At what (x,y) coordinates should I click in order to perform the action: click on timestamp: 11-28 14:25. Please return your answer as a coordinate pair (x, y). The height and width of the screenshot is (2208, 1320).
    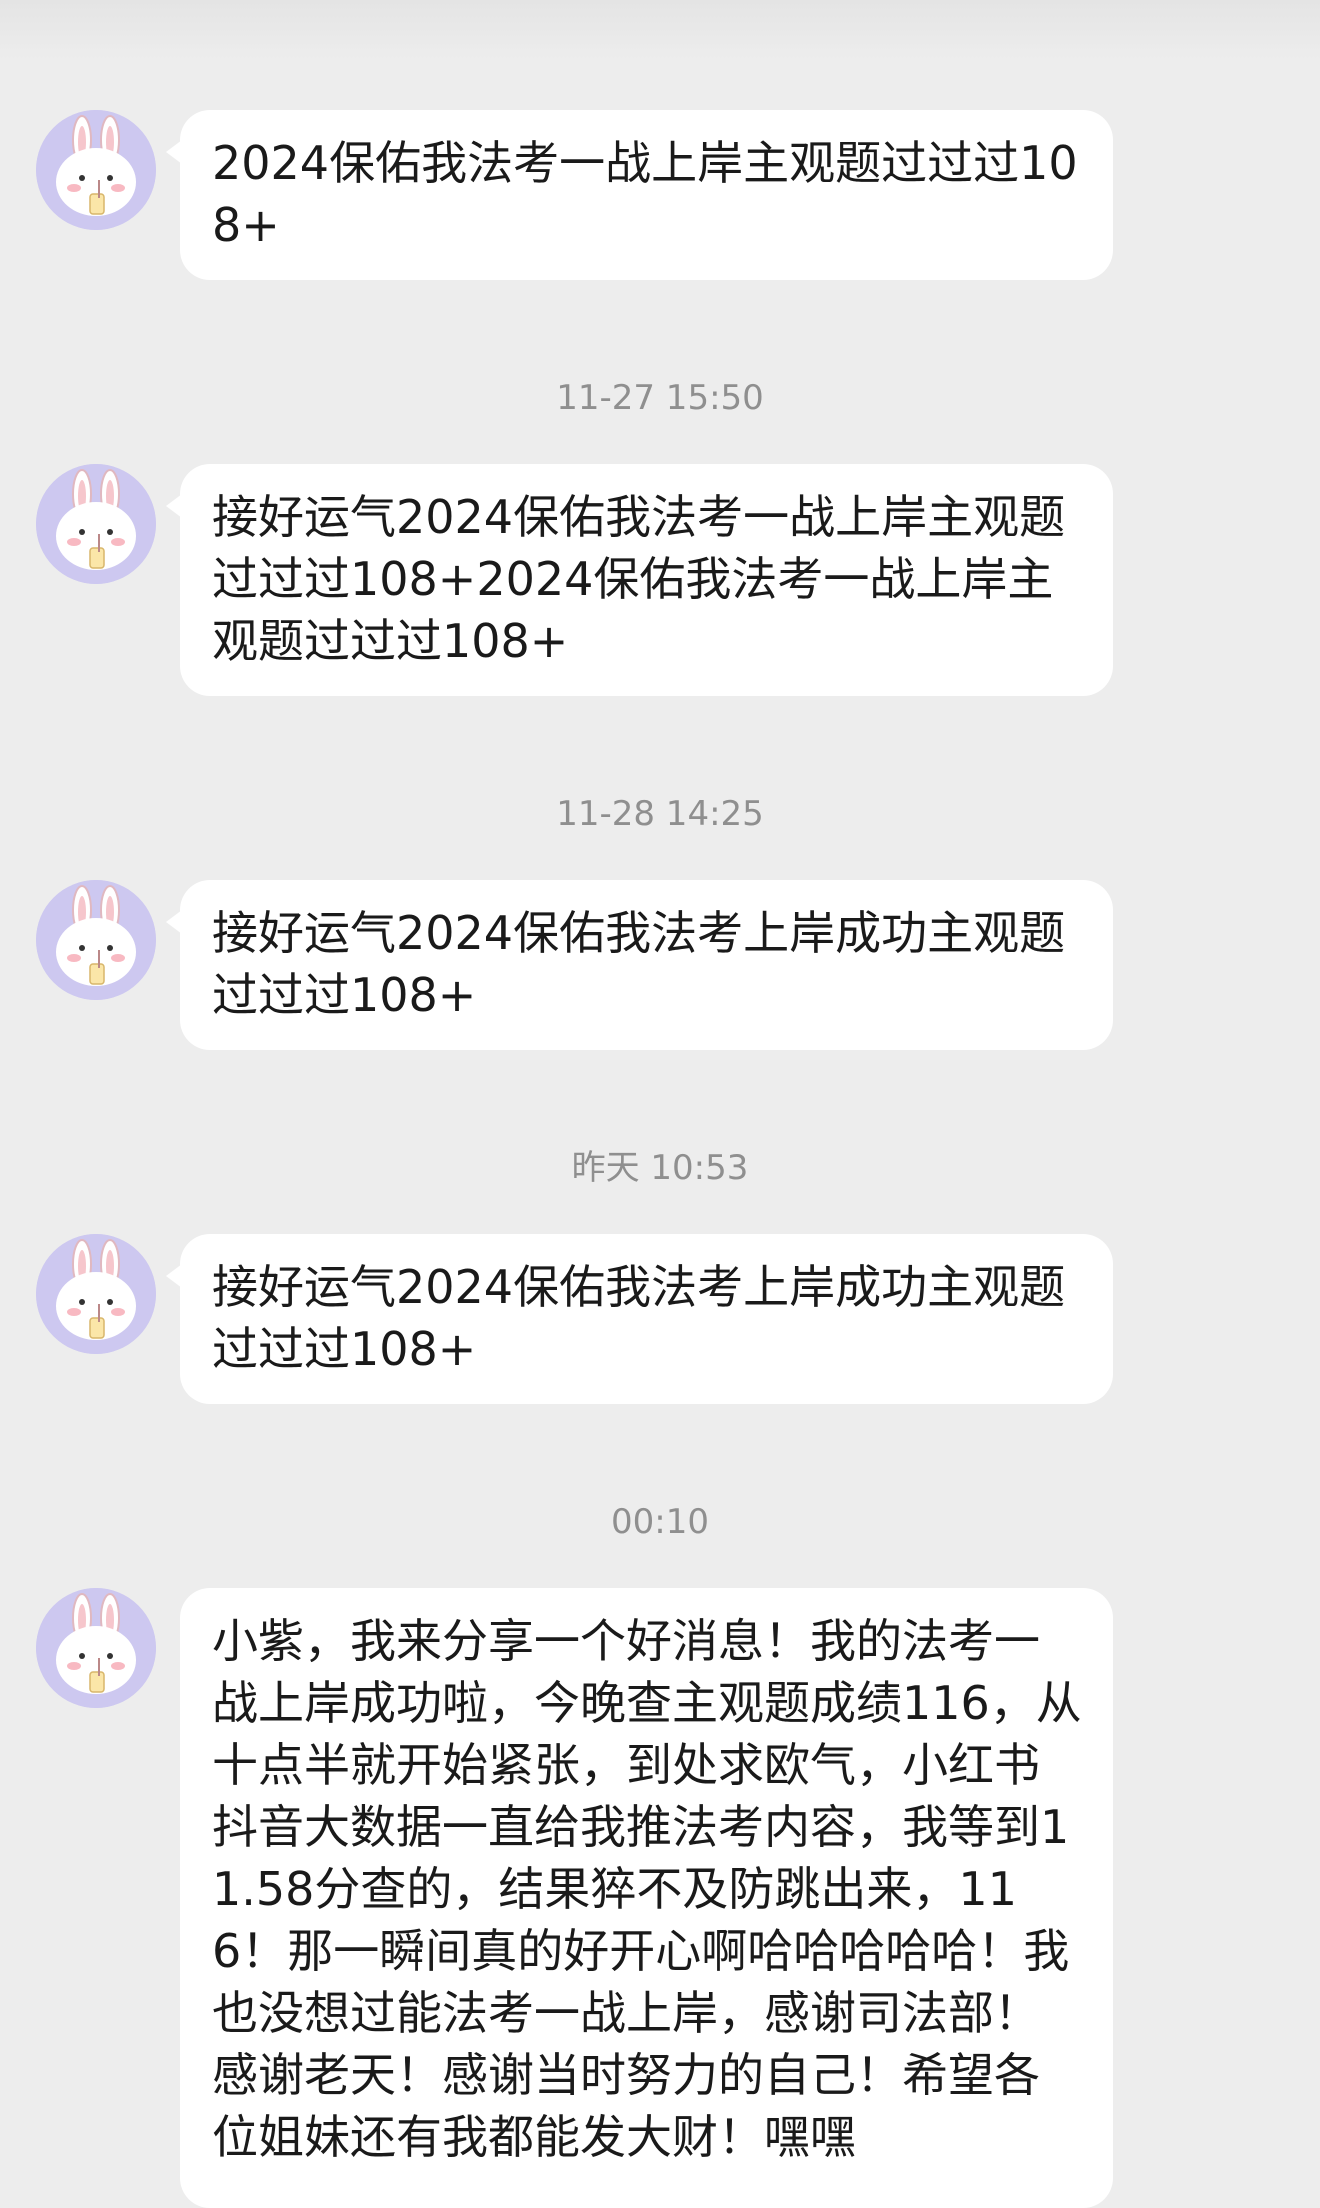
    Looking at the image, I should click on (660, 814).